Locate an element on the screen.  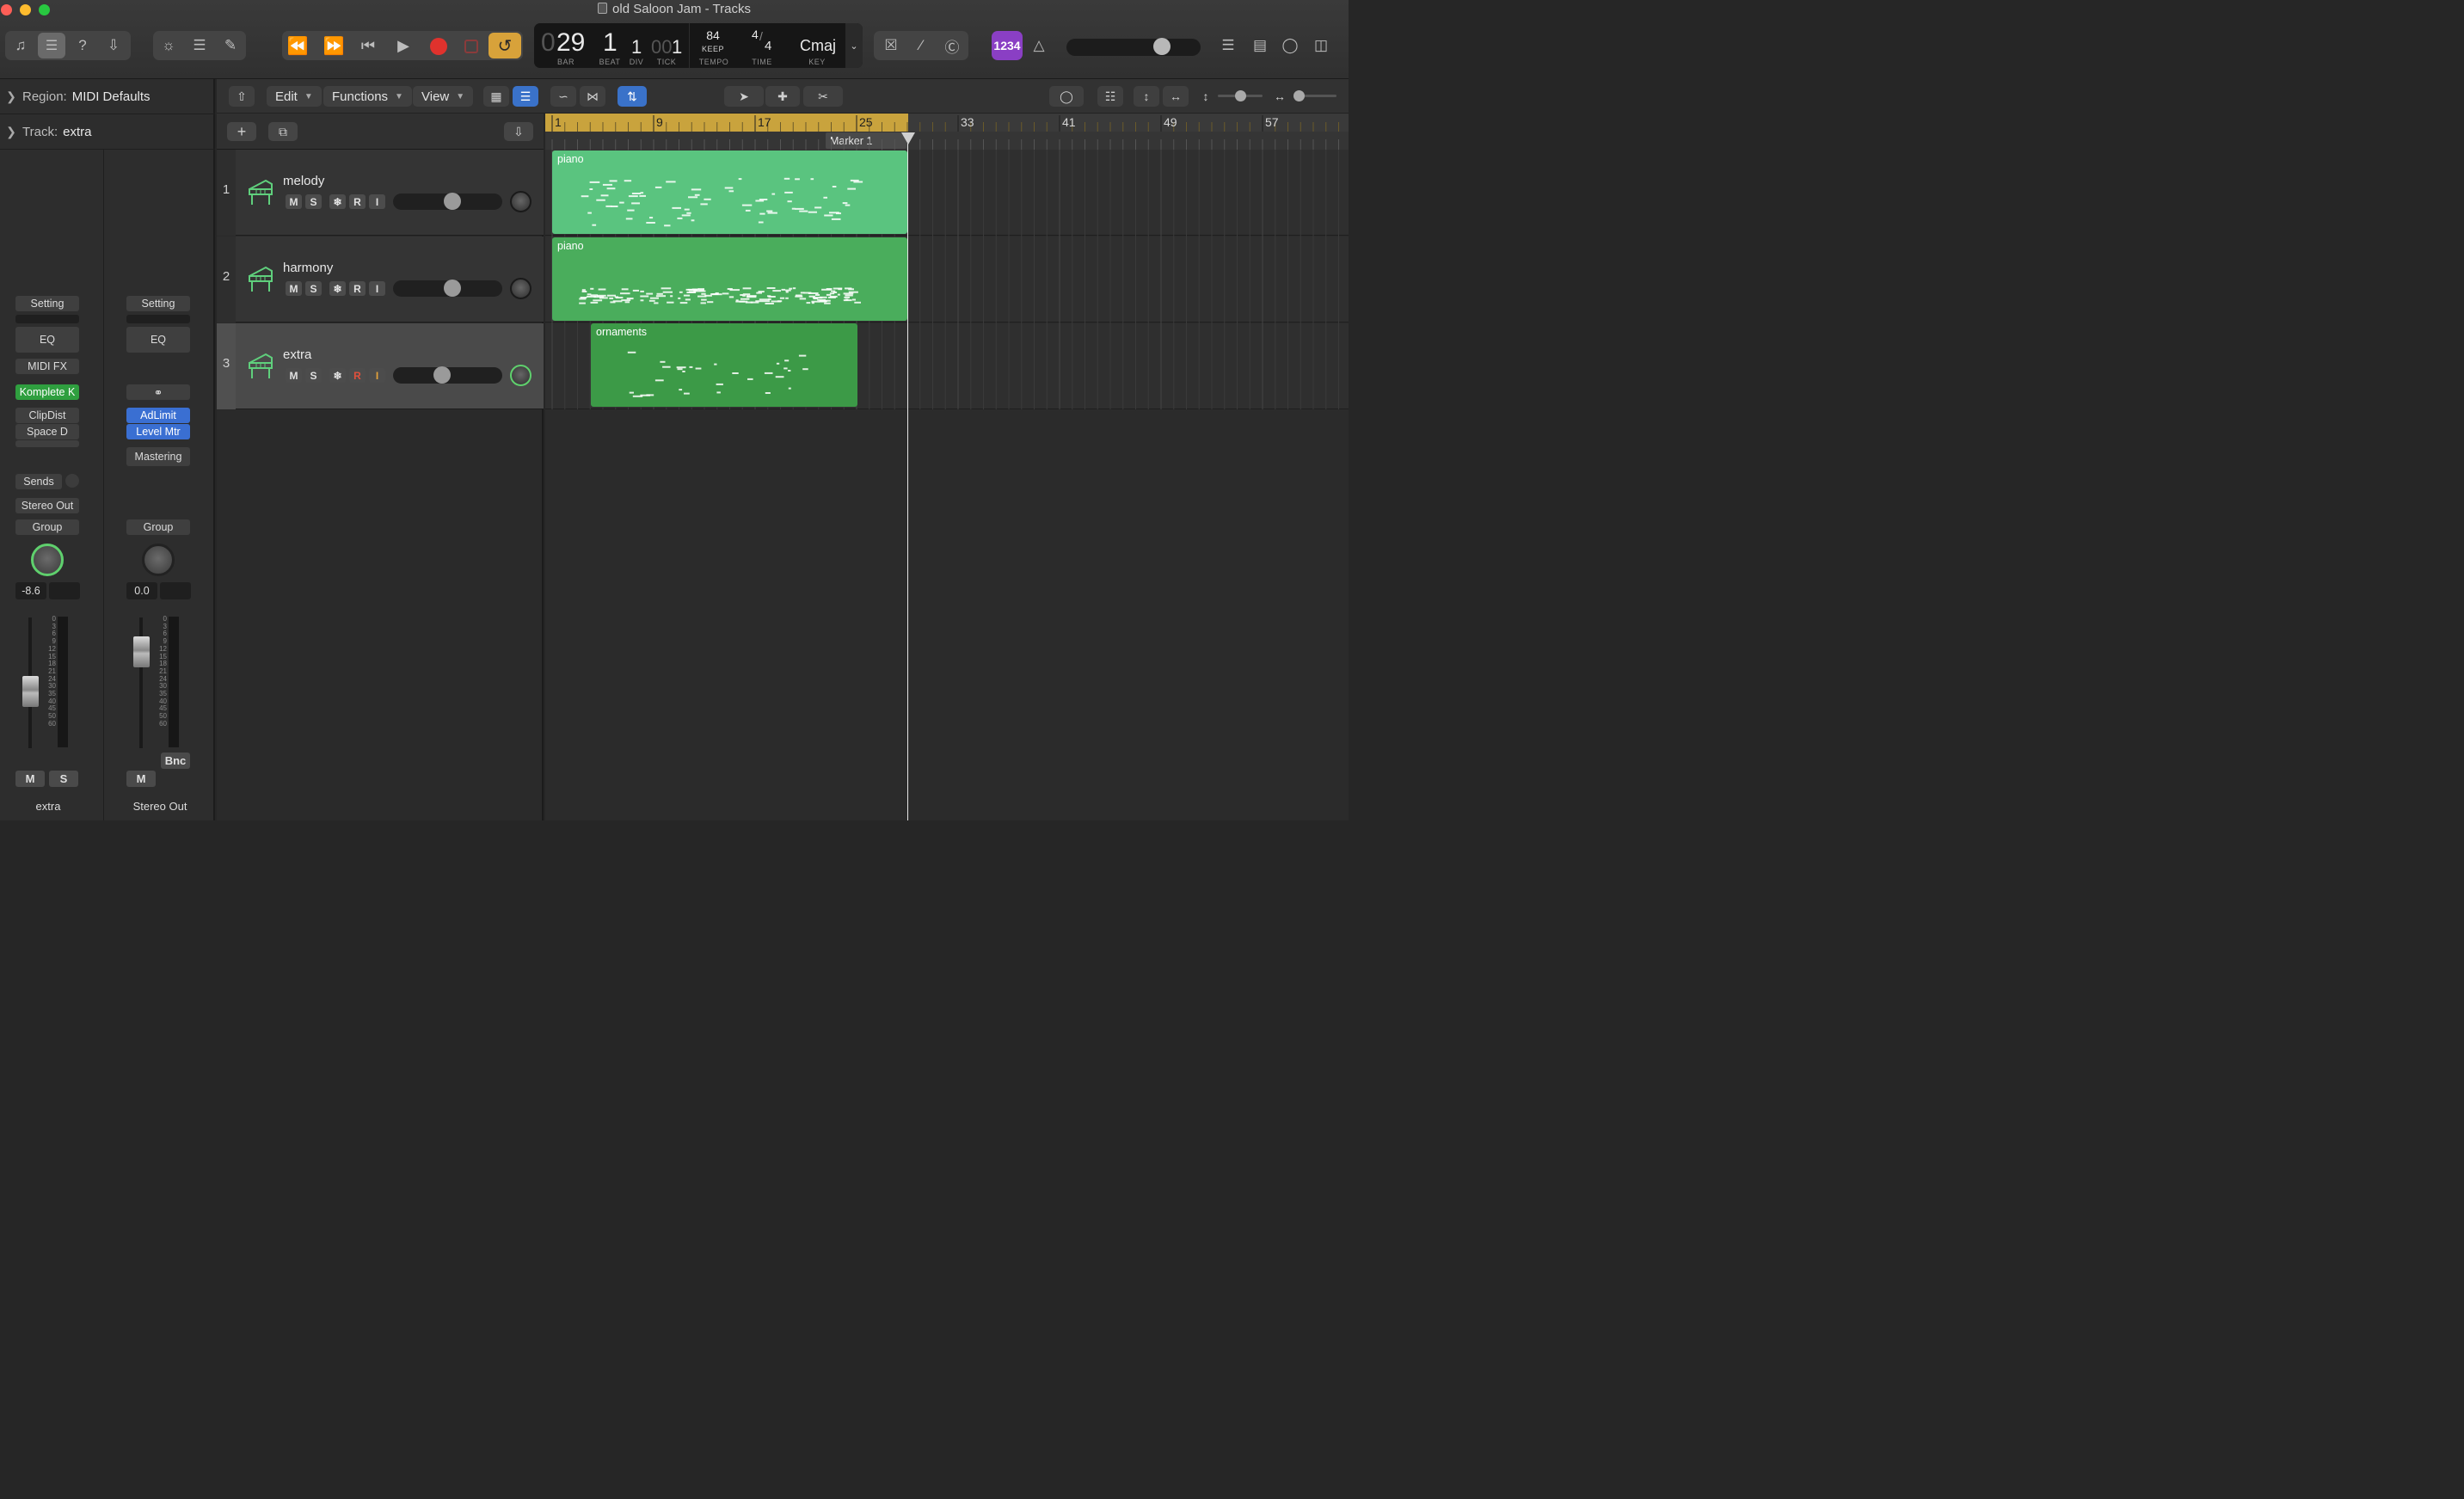
add-track-icon: + is located at coordinates (241, 131).